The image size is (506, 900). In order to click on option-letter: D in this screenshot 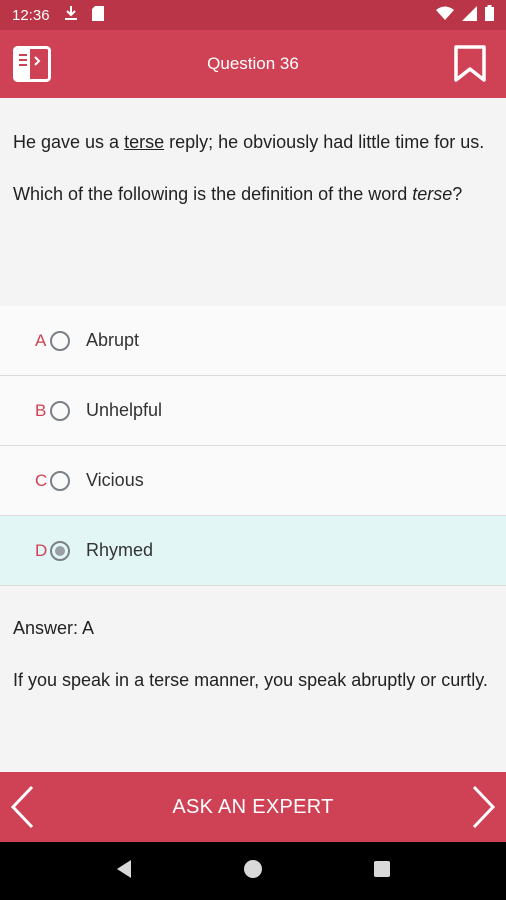, I will do `click(41, 550)`.